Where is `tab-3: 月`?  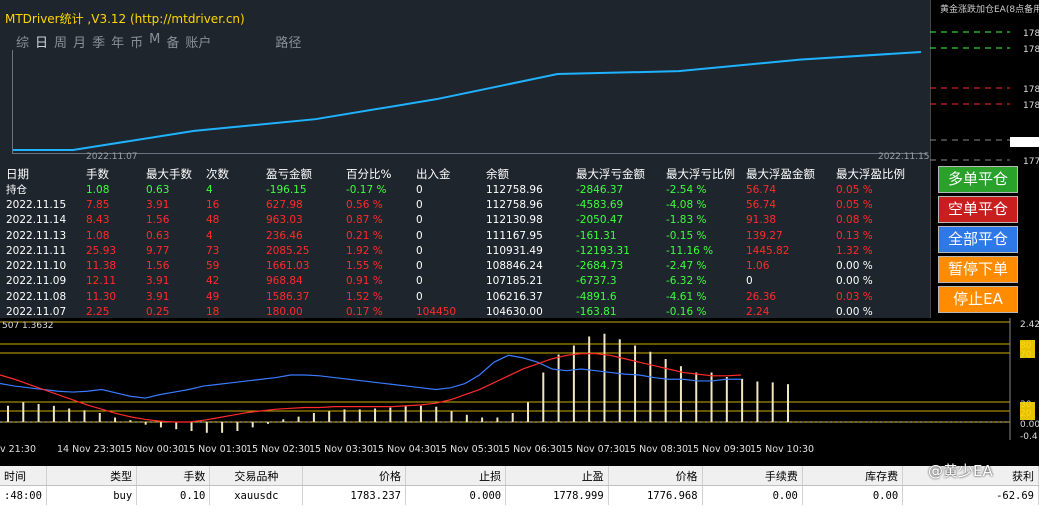 tab-3: 月 is located at coordinates (79, 41).